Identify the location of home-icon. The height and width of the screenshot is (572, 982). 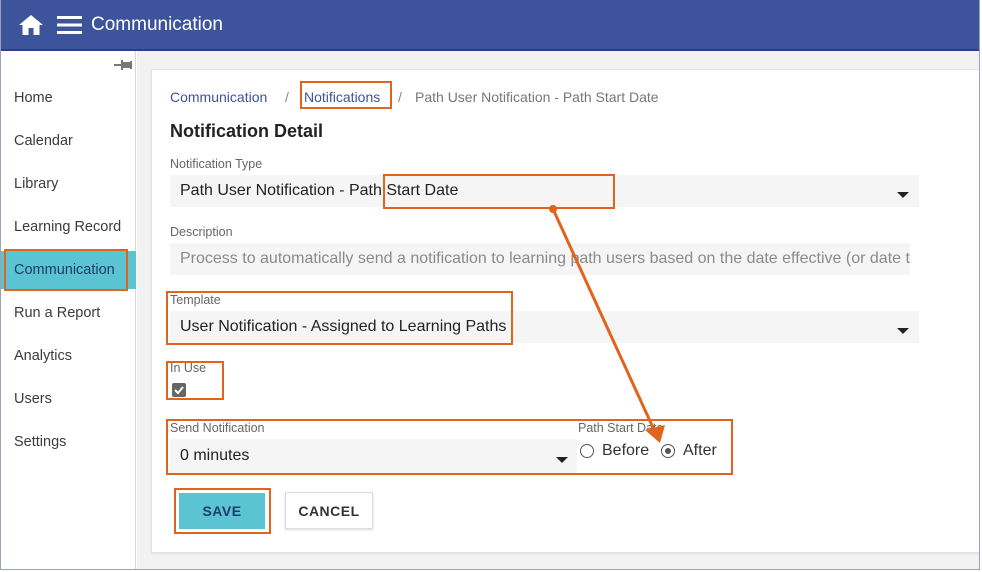
(31, 25).